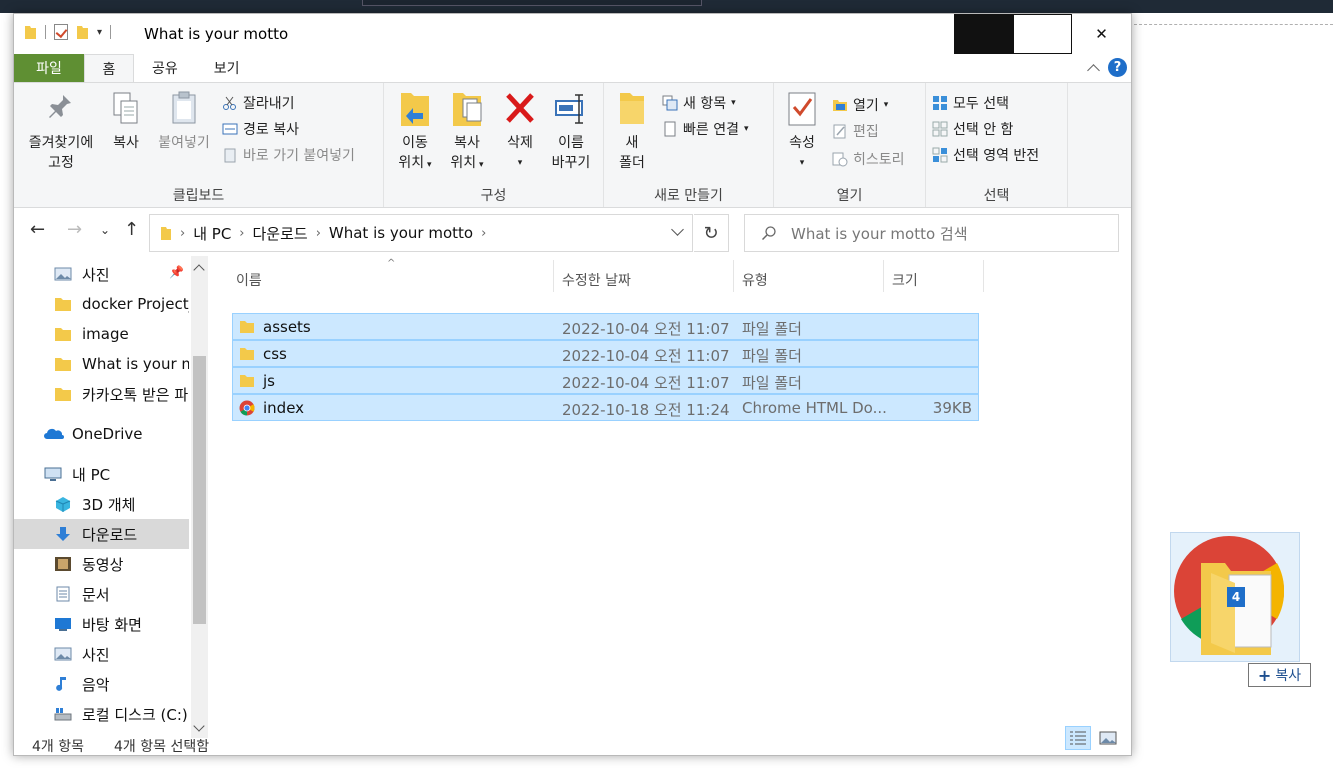 This screenshot has width=1333, height=783. I want to click on nav-item-3d-objects: 3D 개체, so click(101, 504).